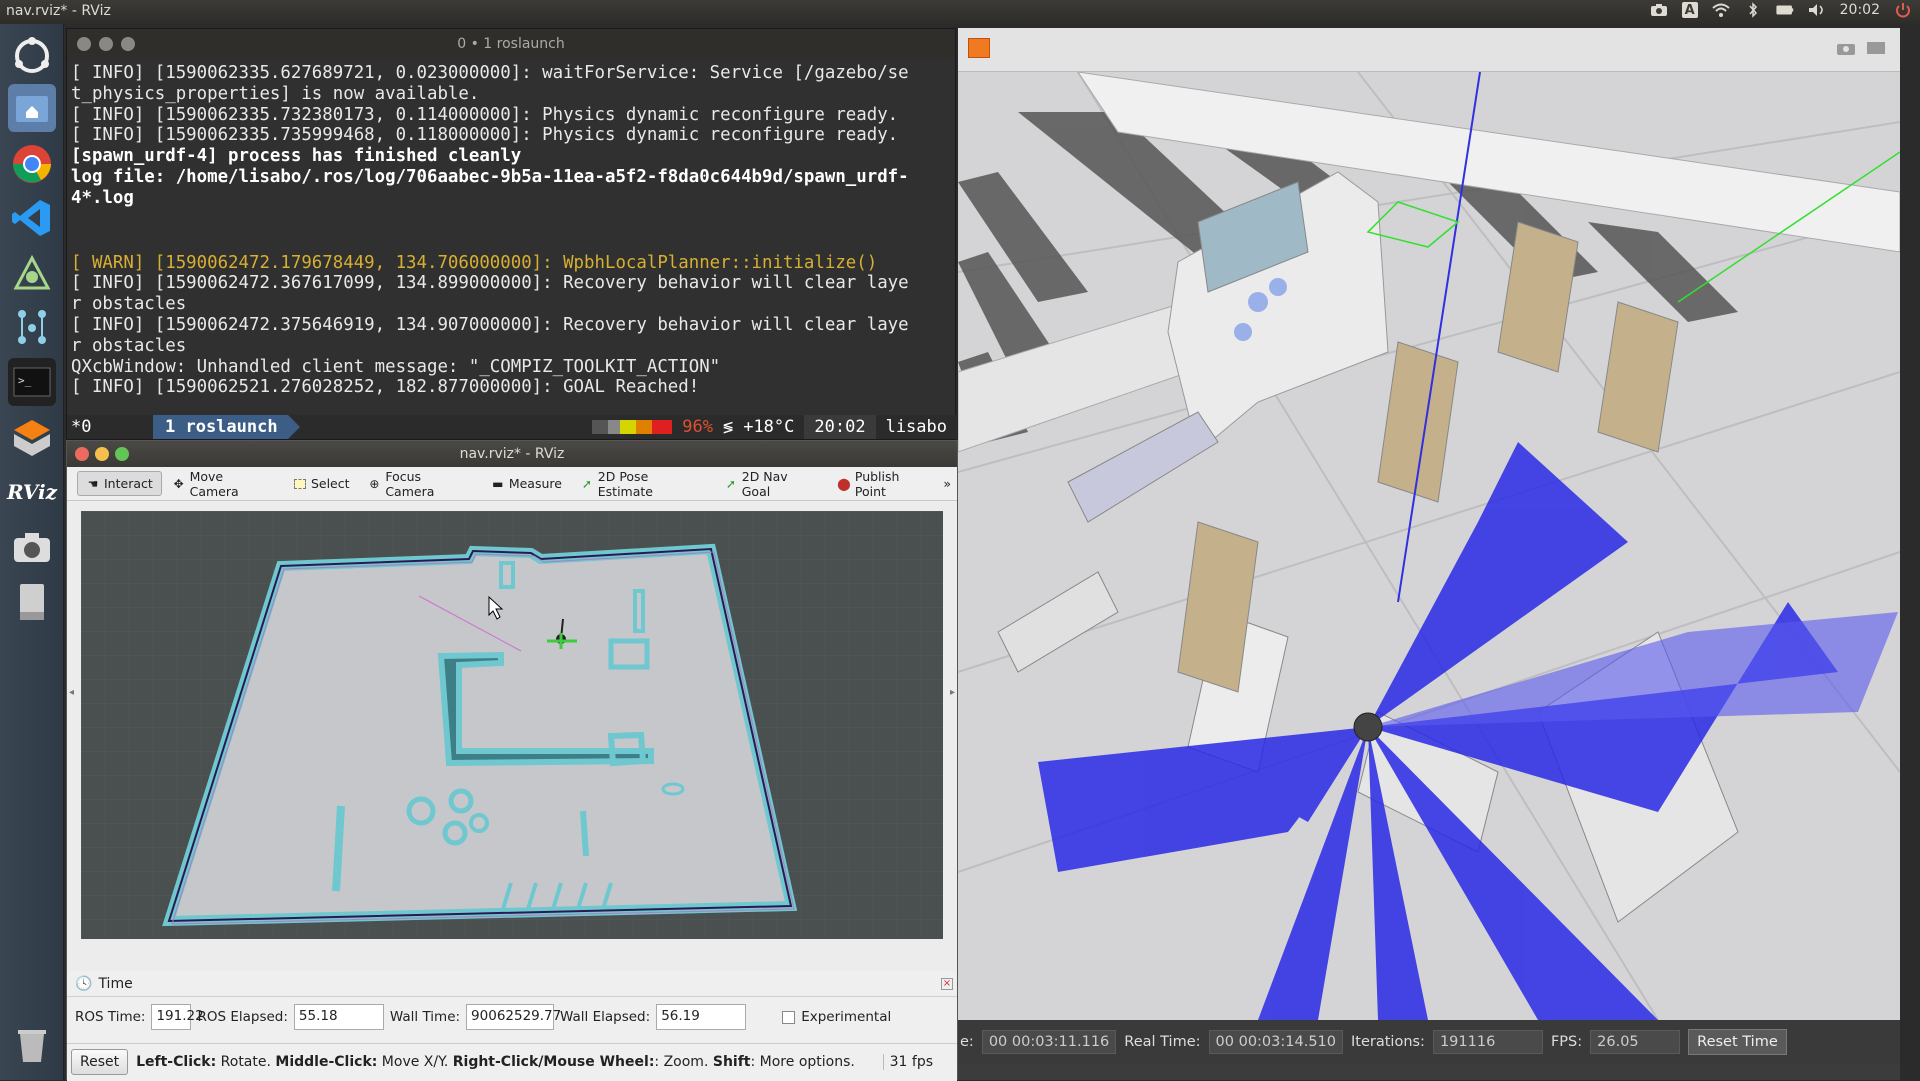 The image size is (1920, 1081). Describe the element at coordinates (1635, 1042) in the screenshot. I see `fps-field: 26.05` at that location.